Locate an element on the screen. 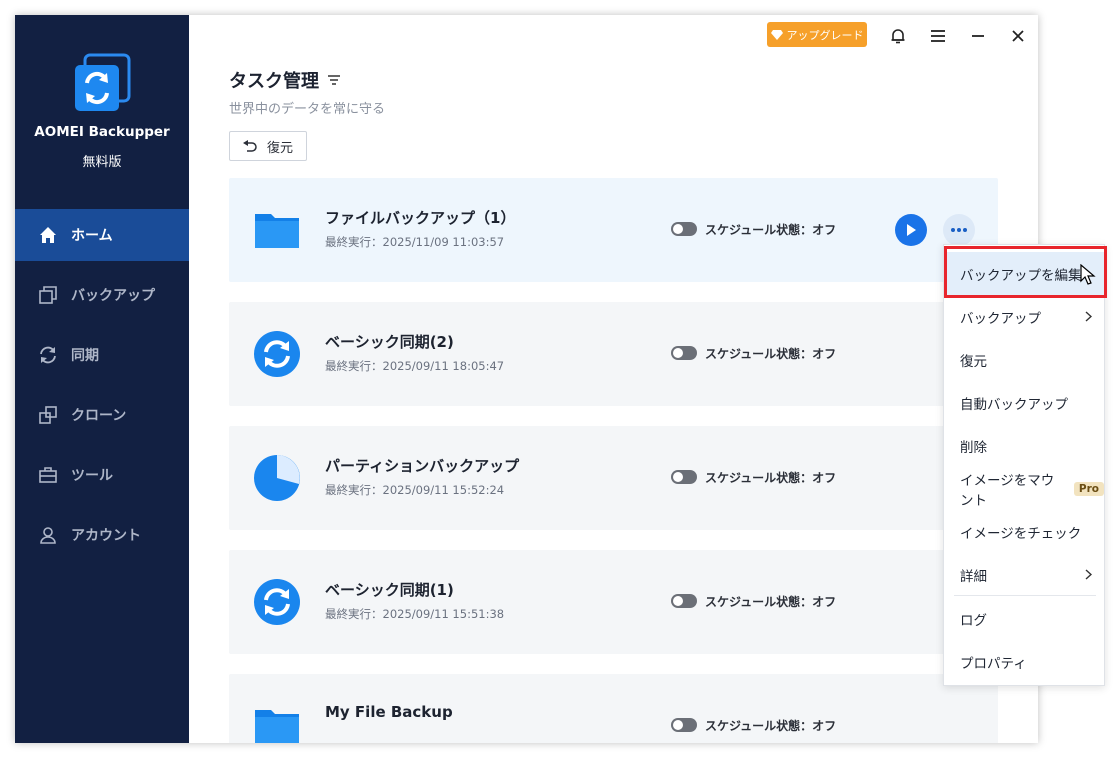  menu-item-label: プロパティ is located at coordinates (993, 663).